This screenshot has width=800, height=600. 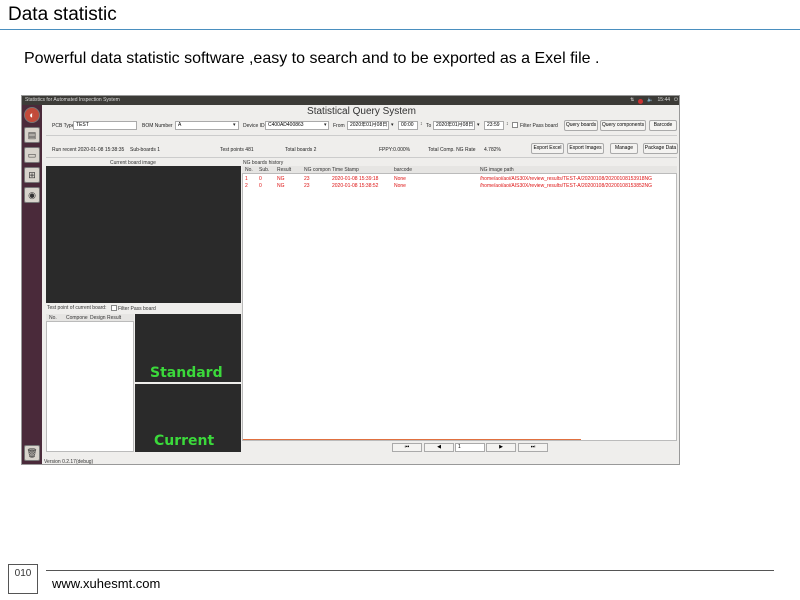 I want to click on total-comp-ng-label: Total Comp. NG Rate, so click(x=452, y=150).